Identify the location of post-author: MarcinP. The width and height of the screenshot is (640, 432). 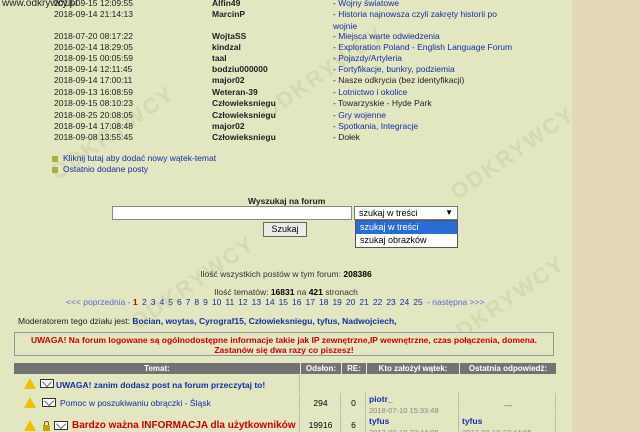
(229, 14).